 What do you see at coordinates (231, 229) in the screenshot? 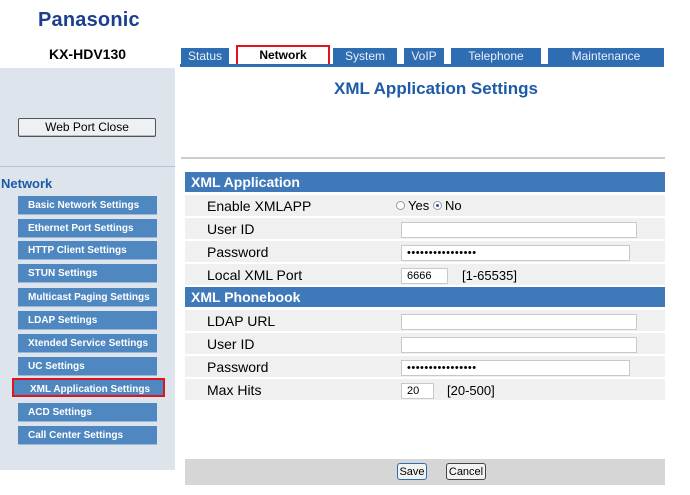
I see `app-user-id-label: User ID` at bounding box center [231, 229].